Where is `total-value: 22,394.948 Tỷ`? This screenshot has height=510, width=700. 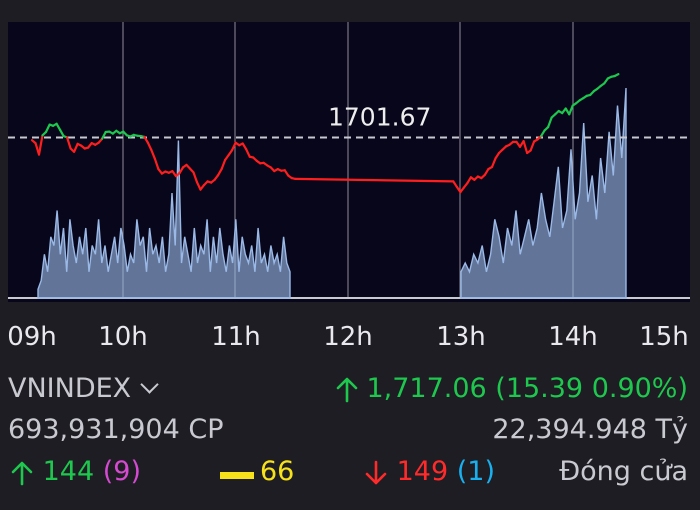 total-value: 22,394.948 Tỷ is located at coordinates (590, 429).